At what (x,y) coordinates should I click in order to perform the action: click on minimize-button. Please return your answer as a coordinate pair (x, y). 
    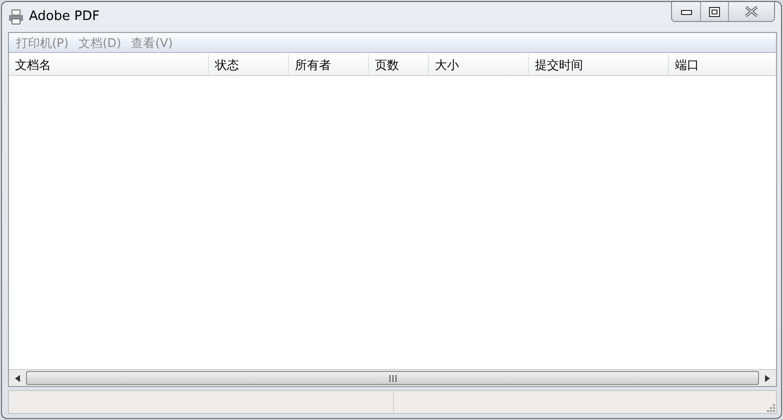
    Looking at the image, I should click on (686, 11).